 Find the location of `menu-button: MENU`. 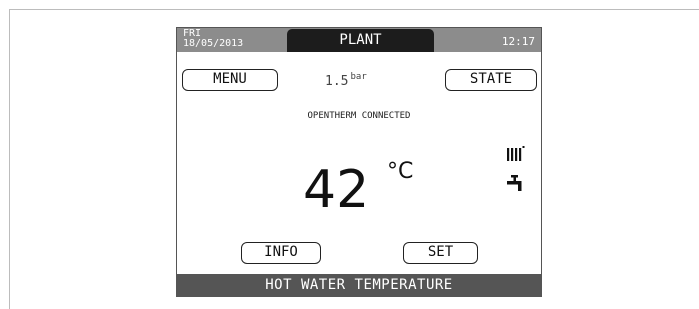

menu-button: MENU is located at coordinates (230, 80).